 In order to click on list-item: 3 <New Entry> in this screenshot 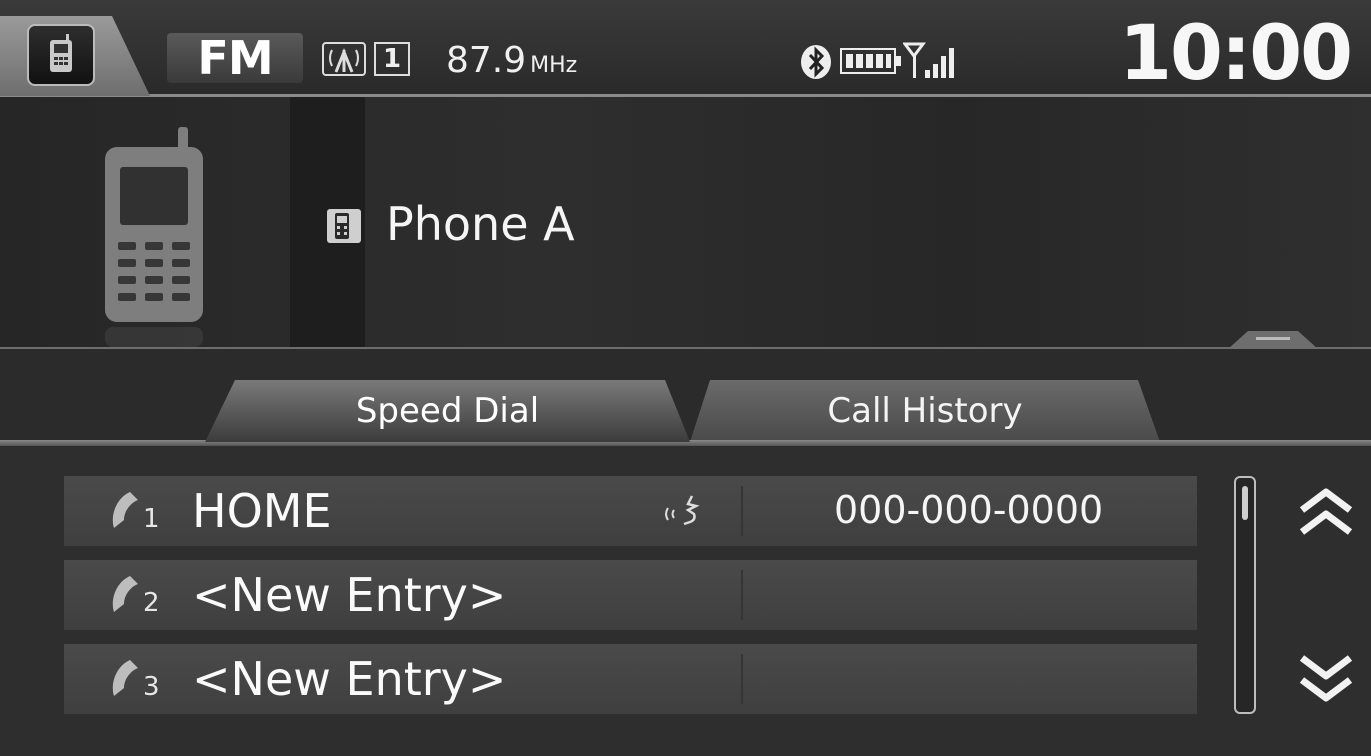, I will do `click(630, 679)`.